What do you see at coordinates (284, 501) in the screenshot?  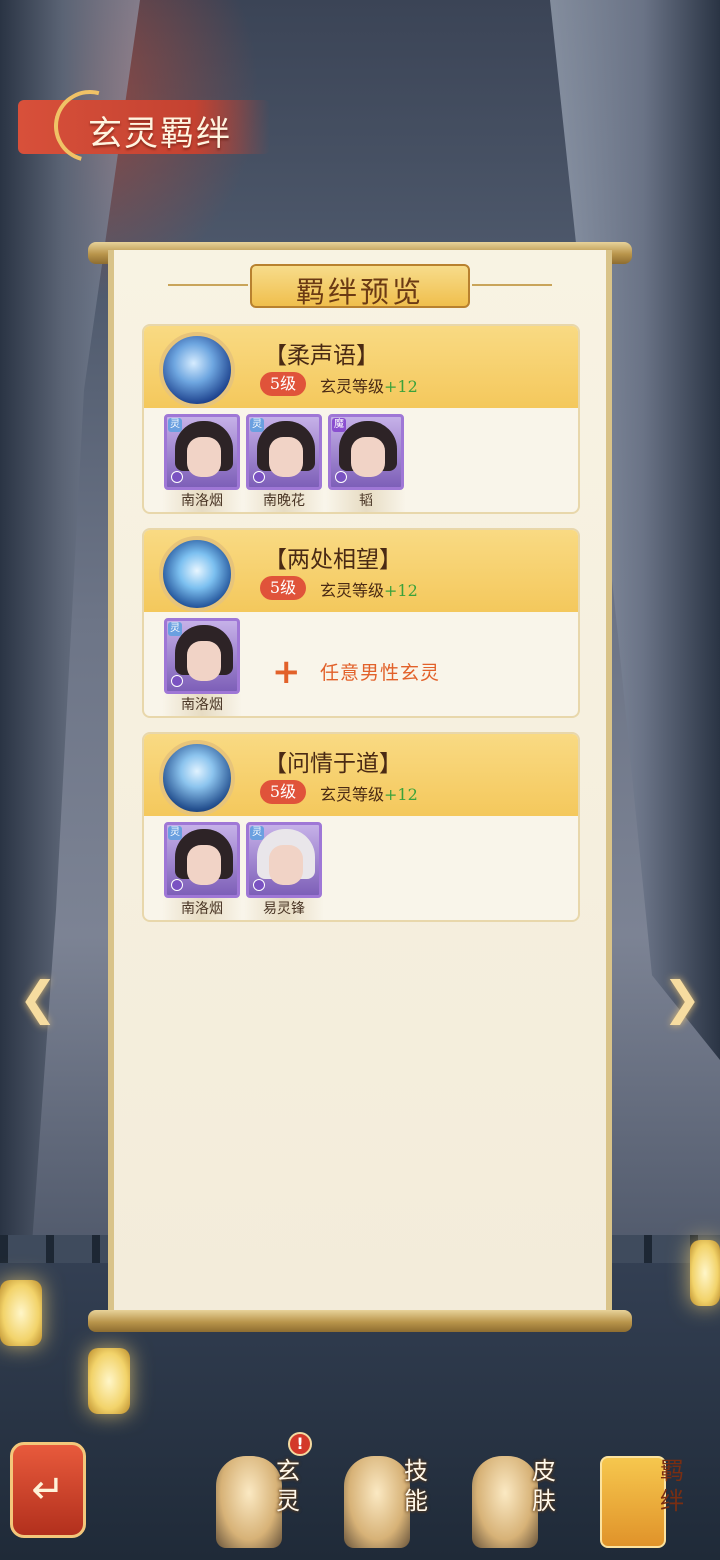 I see `spirit-name: 南晚花` at bounding box center [284, 501].